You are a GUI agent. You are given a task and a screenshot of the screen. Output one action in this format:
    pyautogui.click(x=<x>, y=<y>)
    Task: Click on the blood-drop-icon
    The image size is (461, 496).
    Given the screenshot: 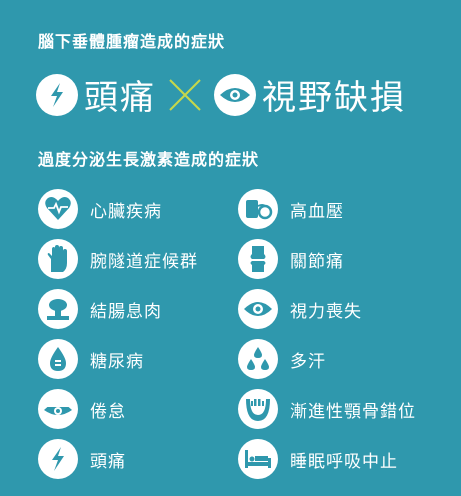 What is the action you would take?
    pyautogui.click(x=58, y=359)
    